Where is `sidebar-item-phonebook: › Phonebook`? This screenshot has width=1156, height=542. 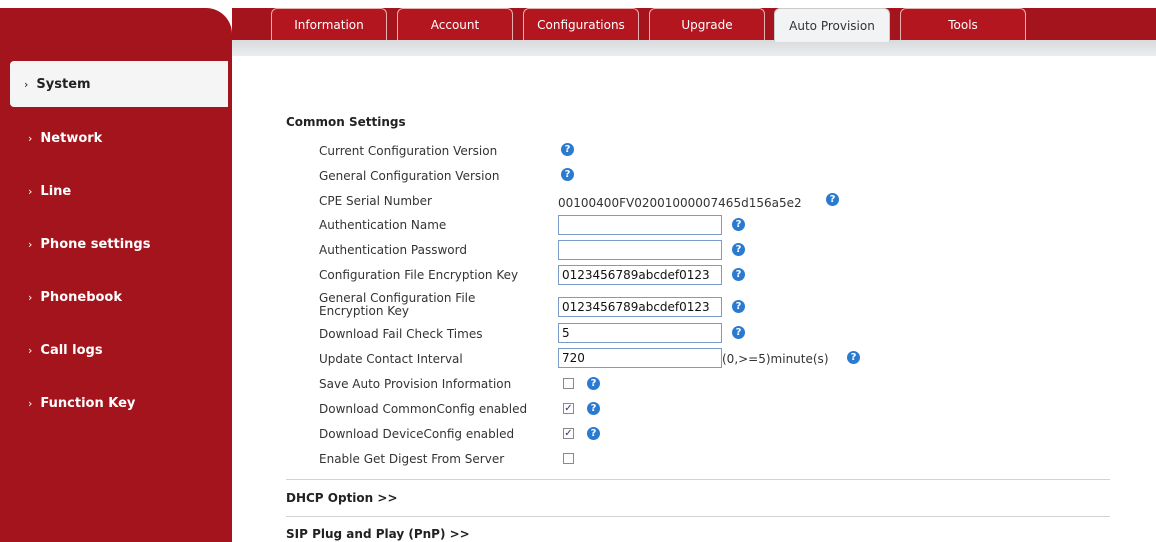 sidebar-item-phonebook: › Phonebook is located at coordinates (121, 297).